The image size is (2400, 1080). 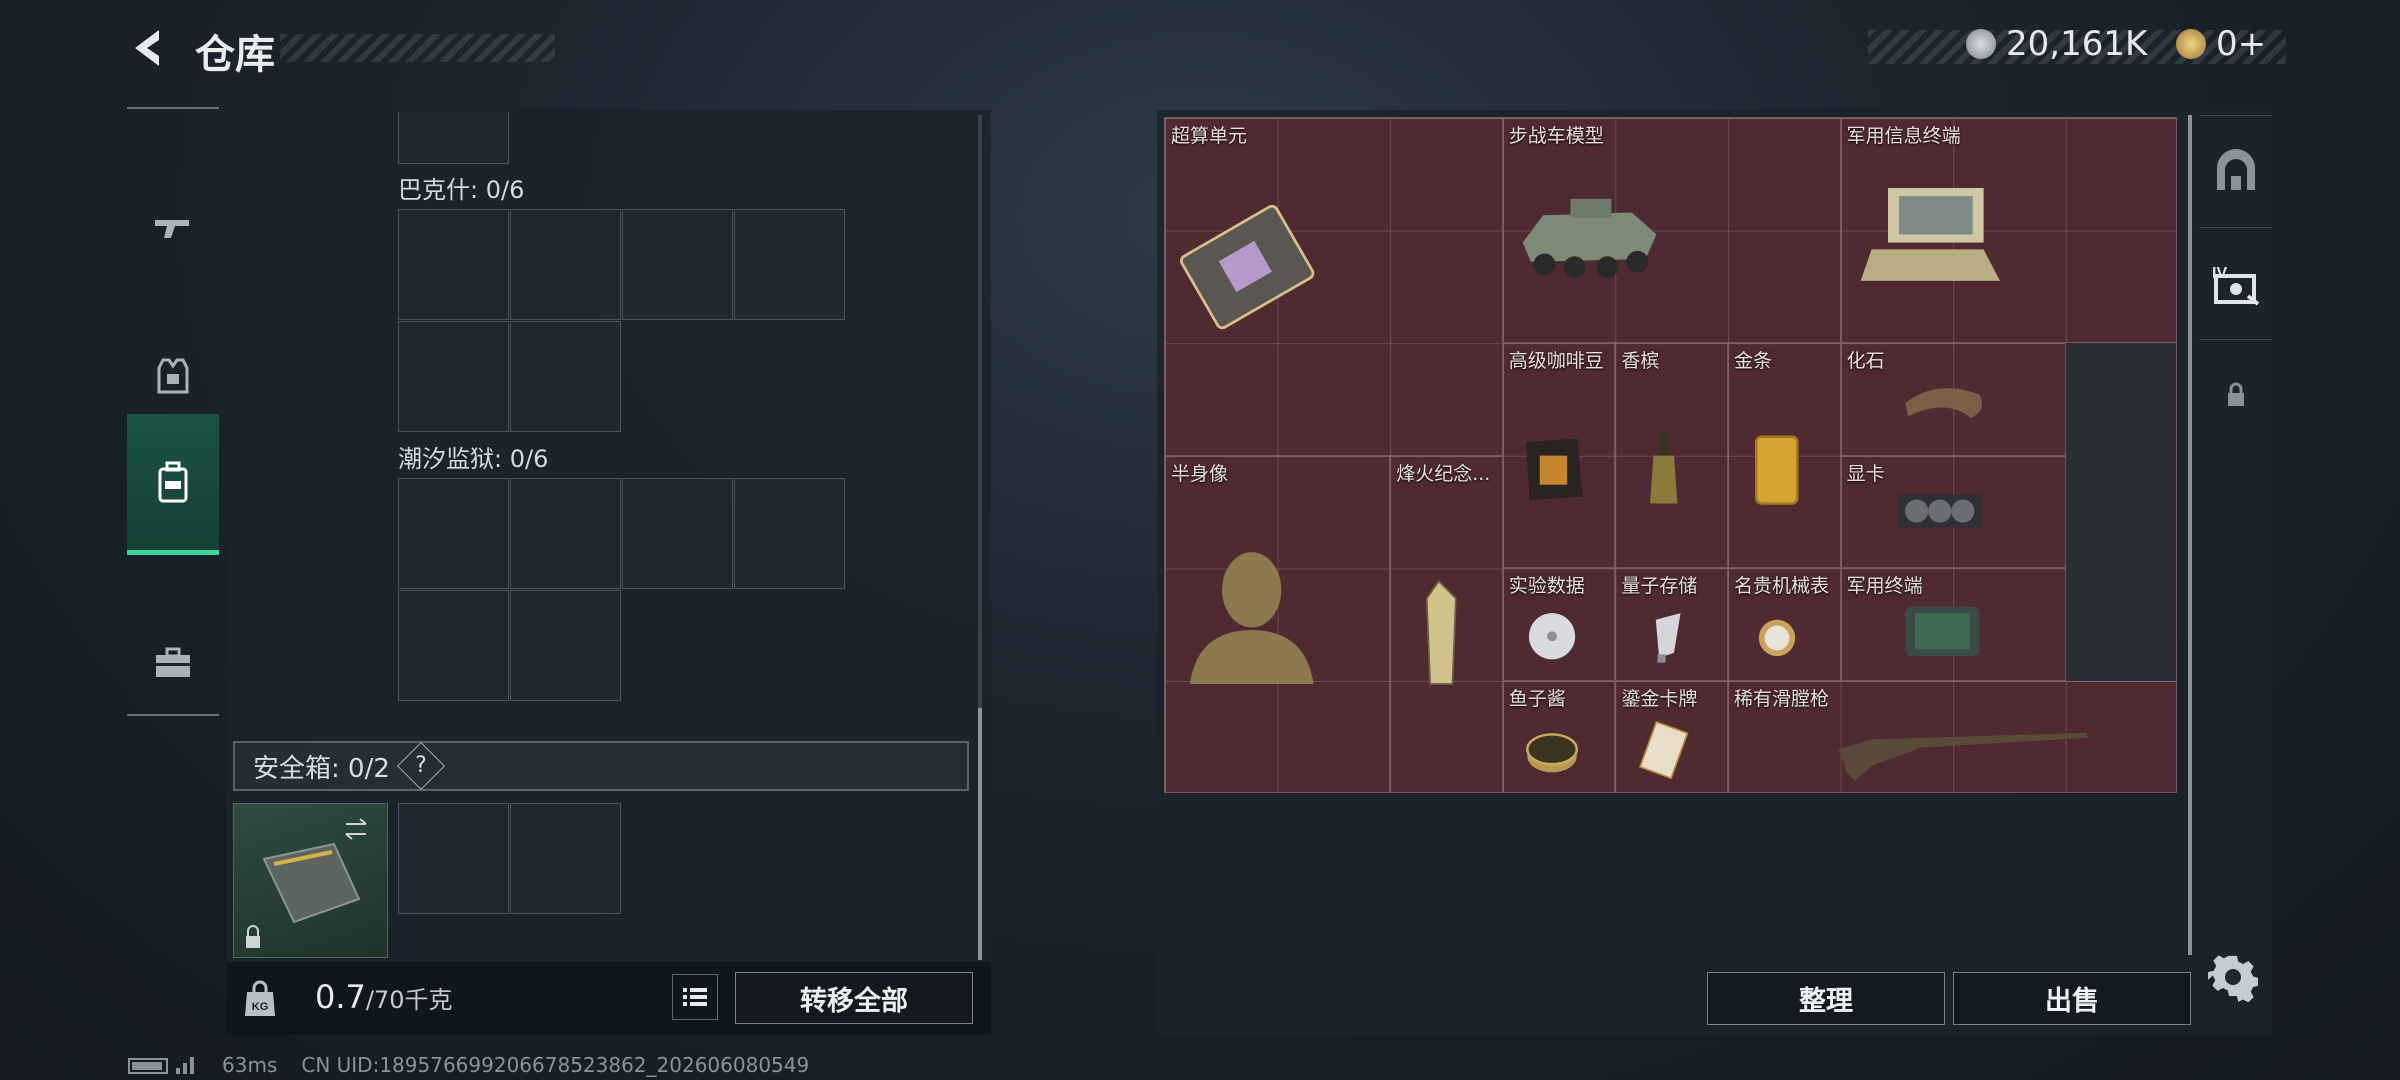 I want to click on weight-readout: 0.7/70千克, so click(x=384, y=997).